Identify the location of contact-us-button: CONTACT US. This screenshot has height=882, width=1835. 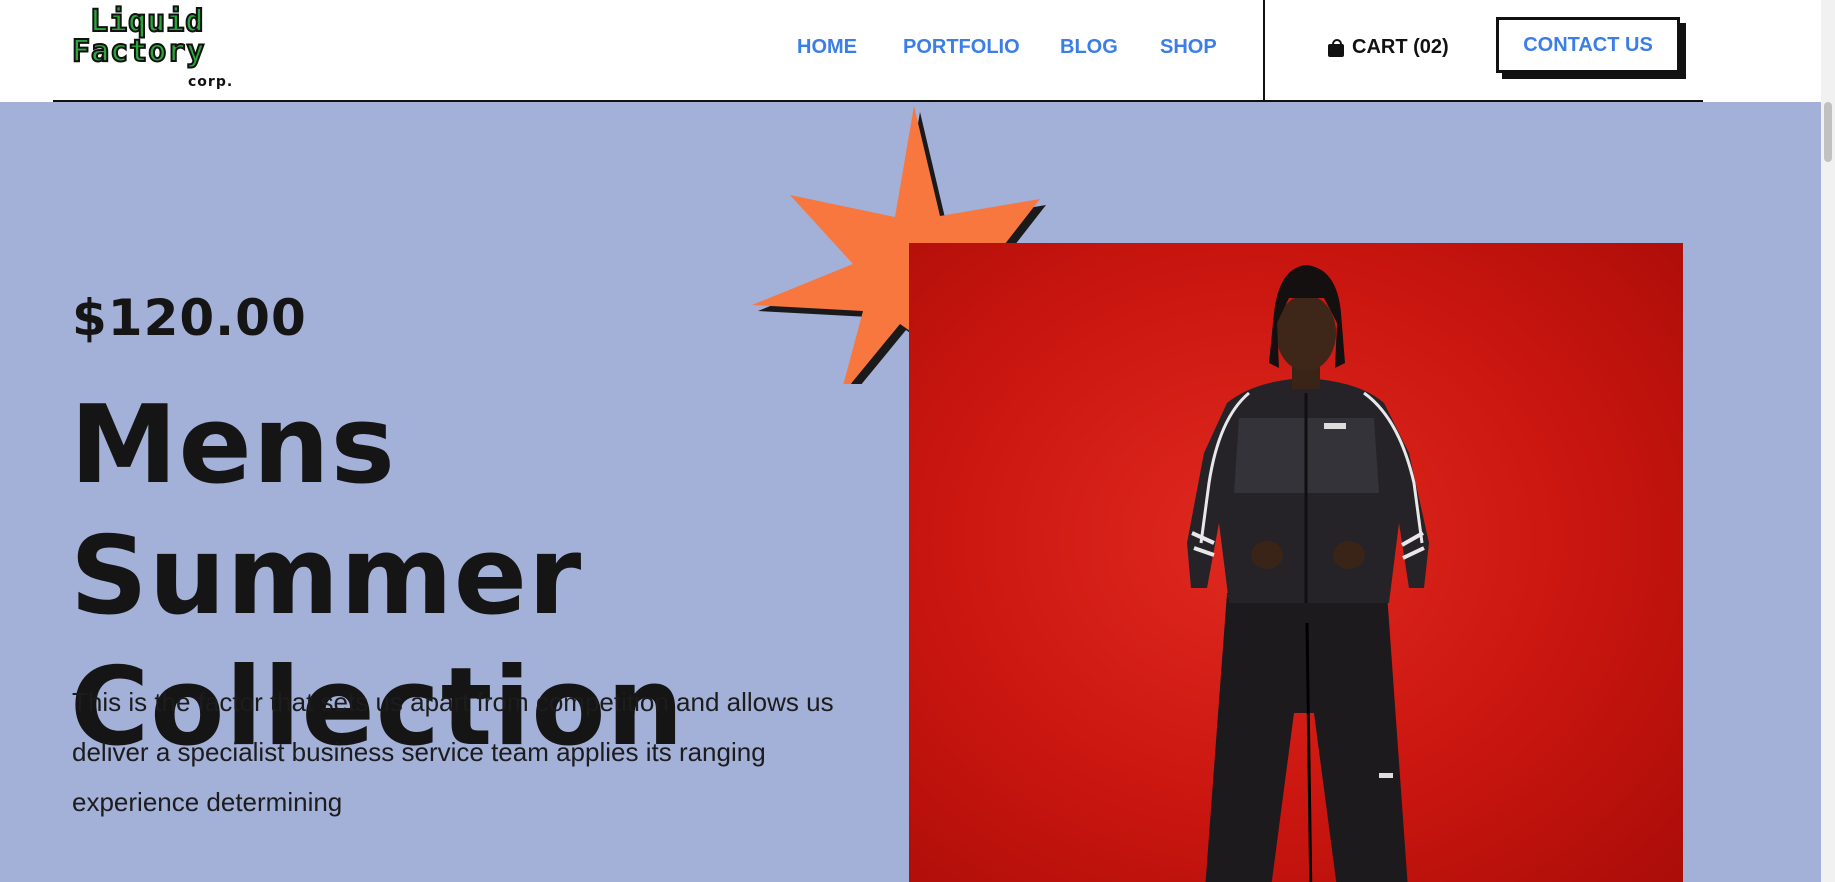
(1588, 45).